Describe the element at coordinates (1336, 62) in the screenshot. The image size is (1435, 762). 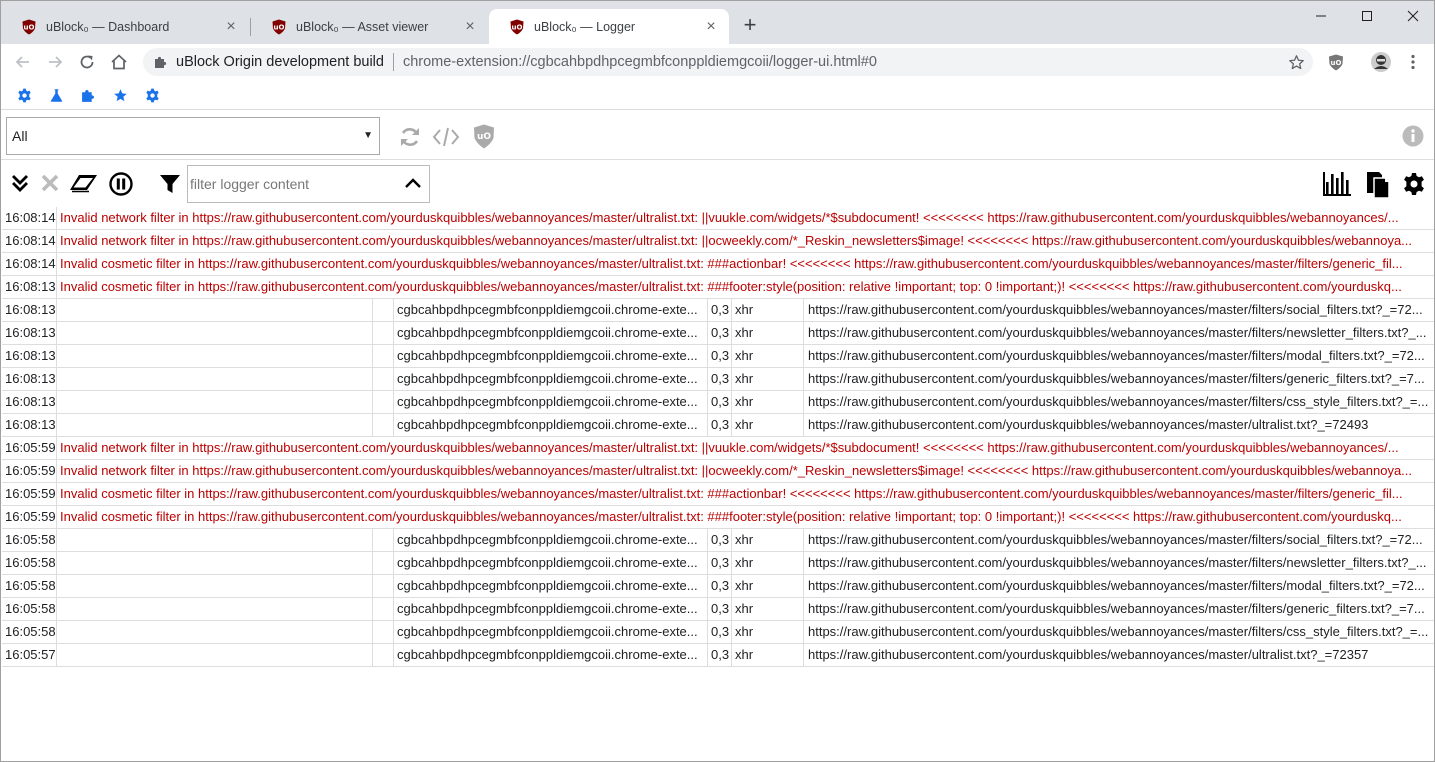
I see `ublock-extension-button: uO` at that location.